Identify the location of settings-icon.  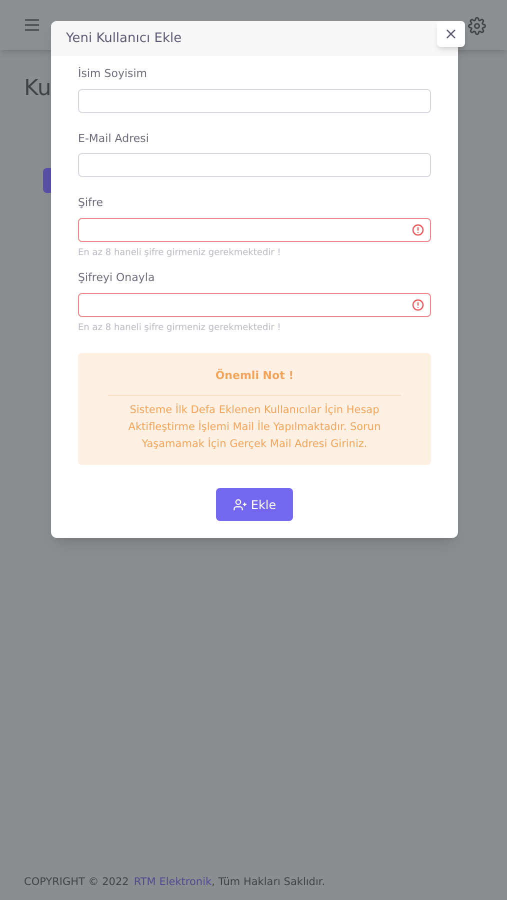
(477, 26).